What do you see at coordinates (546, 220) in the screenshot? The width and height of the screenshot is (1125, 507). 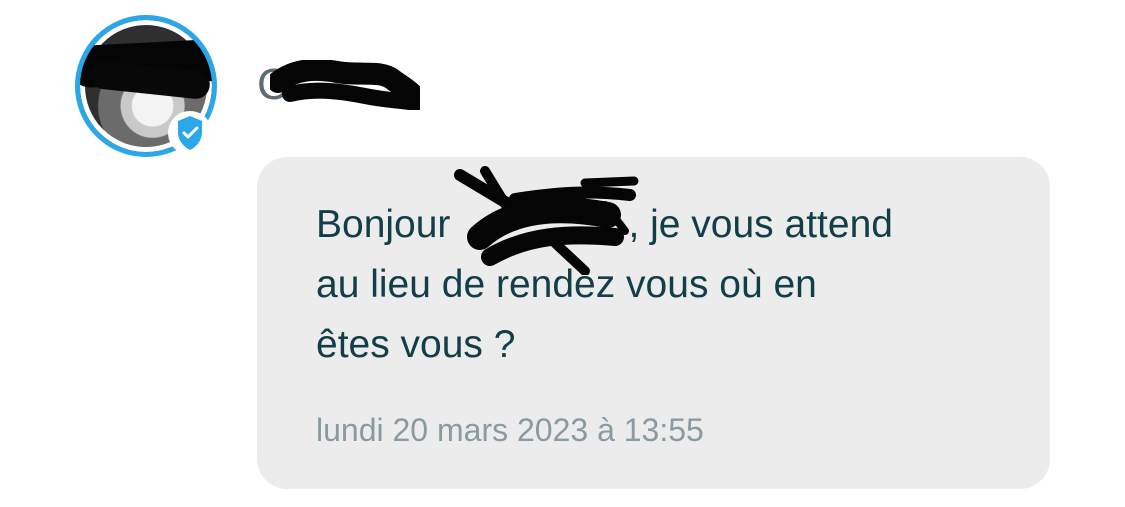 I see `text-redaction` at bounding box center [546, 220].